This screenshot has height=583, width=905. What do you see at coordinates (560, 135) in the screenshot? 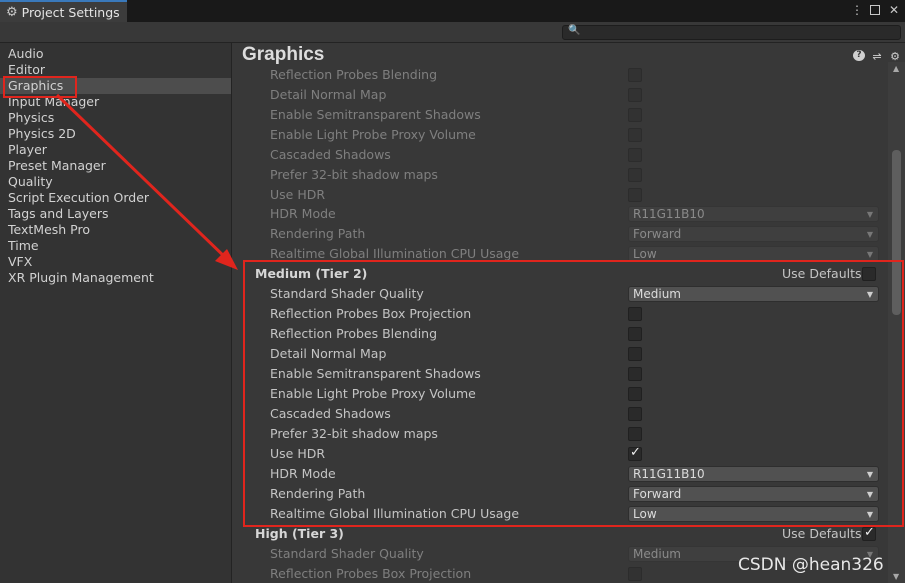
I see `settings-row: Enable Light Probe Proxy Volume` at bounding box center [560, 135].